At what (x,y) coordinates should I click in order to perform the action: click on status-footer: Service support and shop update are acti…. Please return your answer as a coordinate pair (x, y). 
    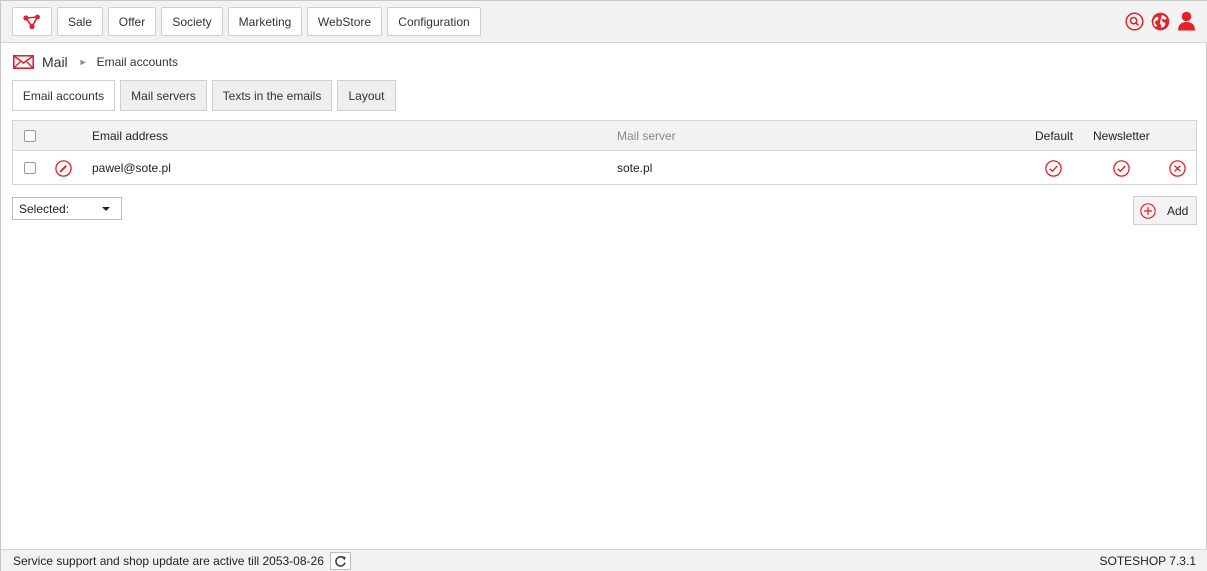
    Looking at the image, I should click on (604, 560).